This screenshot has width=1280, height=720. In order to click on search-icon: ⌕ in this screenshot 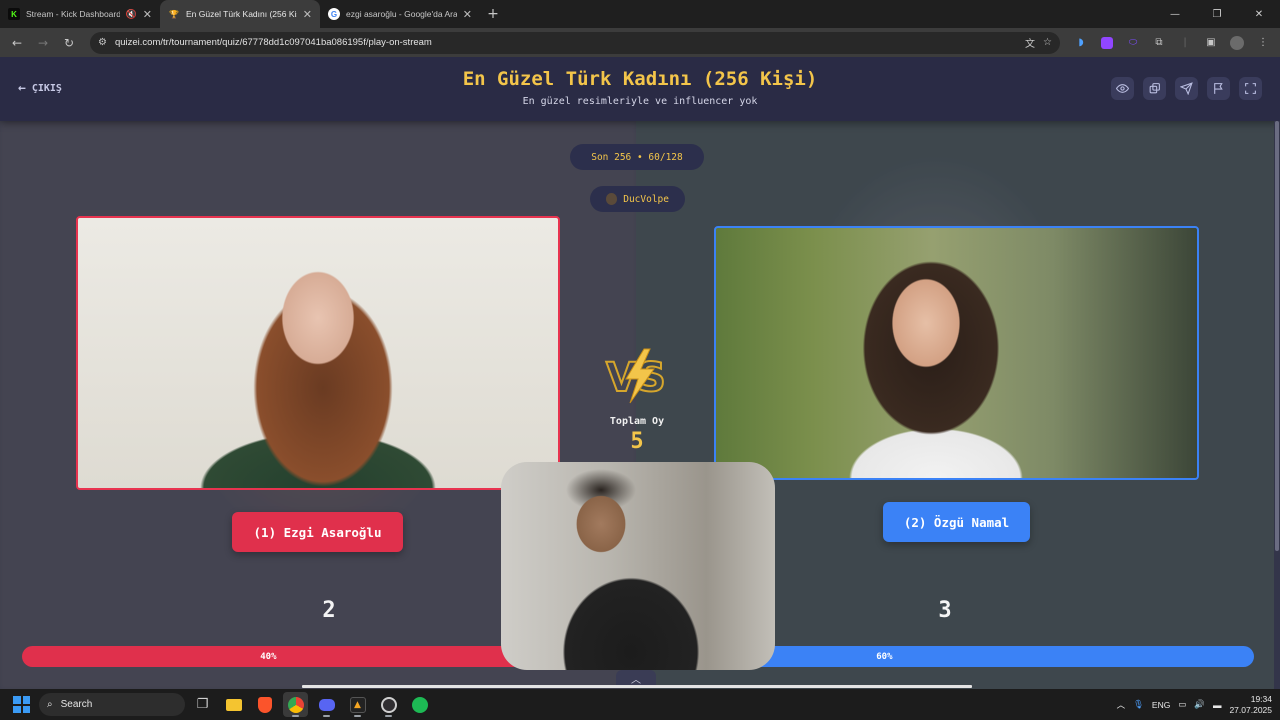, I will do `click(50, 704)`.